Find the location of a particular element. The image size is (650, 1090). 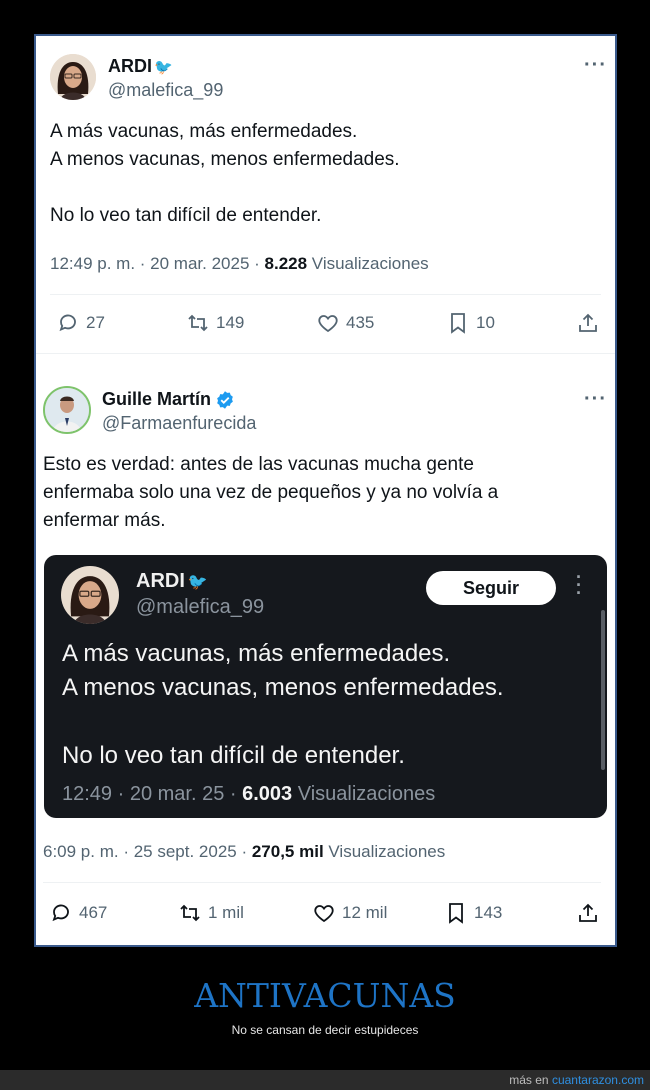

embed-timestamp: 12:49 · 20 mar. 25 · is located at coordinates (152, 794).